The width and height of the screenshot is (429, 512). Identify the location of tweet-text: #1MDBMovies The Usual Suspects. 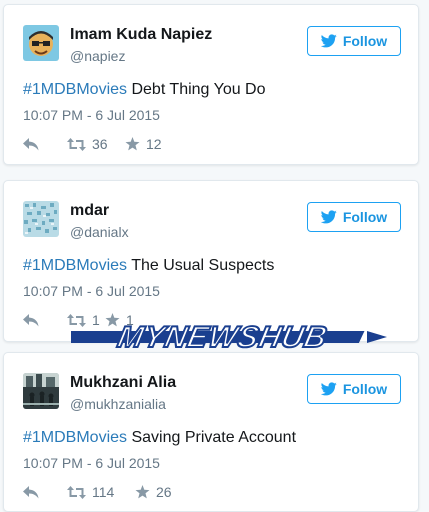
(148, 266).